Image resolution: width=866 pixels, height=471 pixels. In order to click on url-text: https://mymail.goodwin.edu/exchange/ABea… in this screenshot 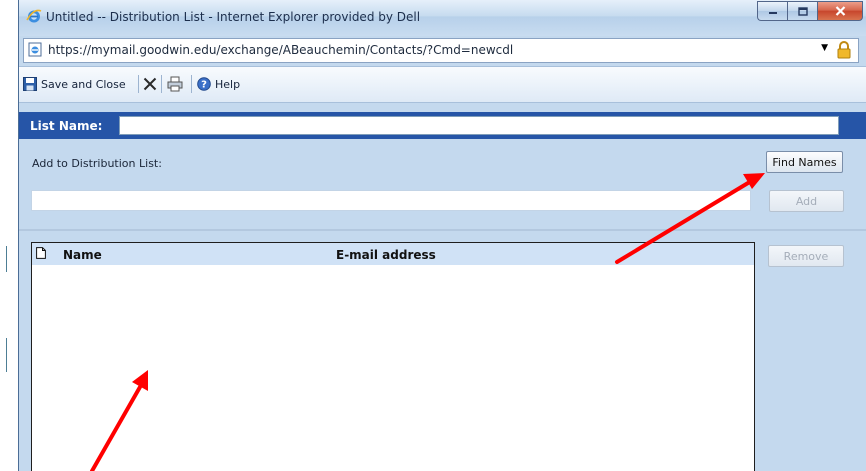, I will do `click(281, 50)`.